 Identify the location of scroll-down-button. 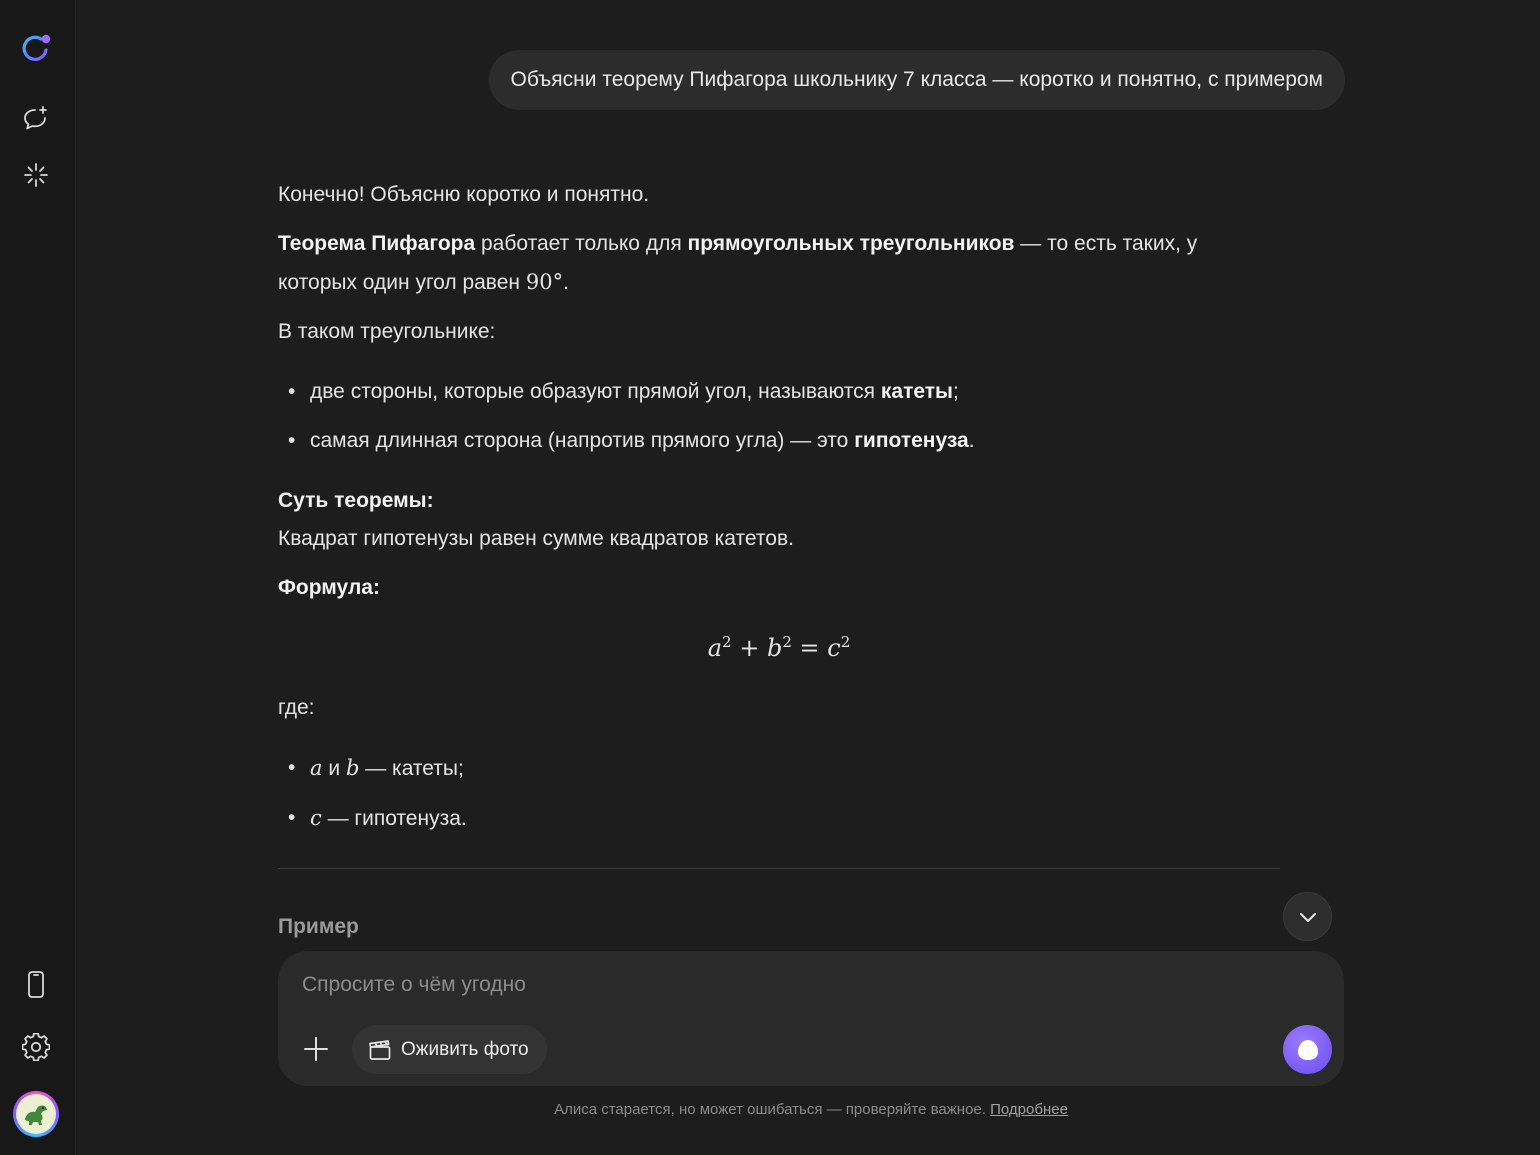
(1307, 916).